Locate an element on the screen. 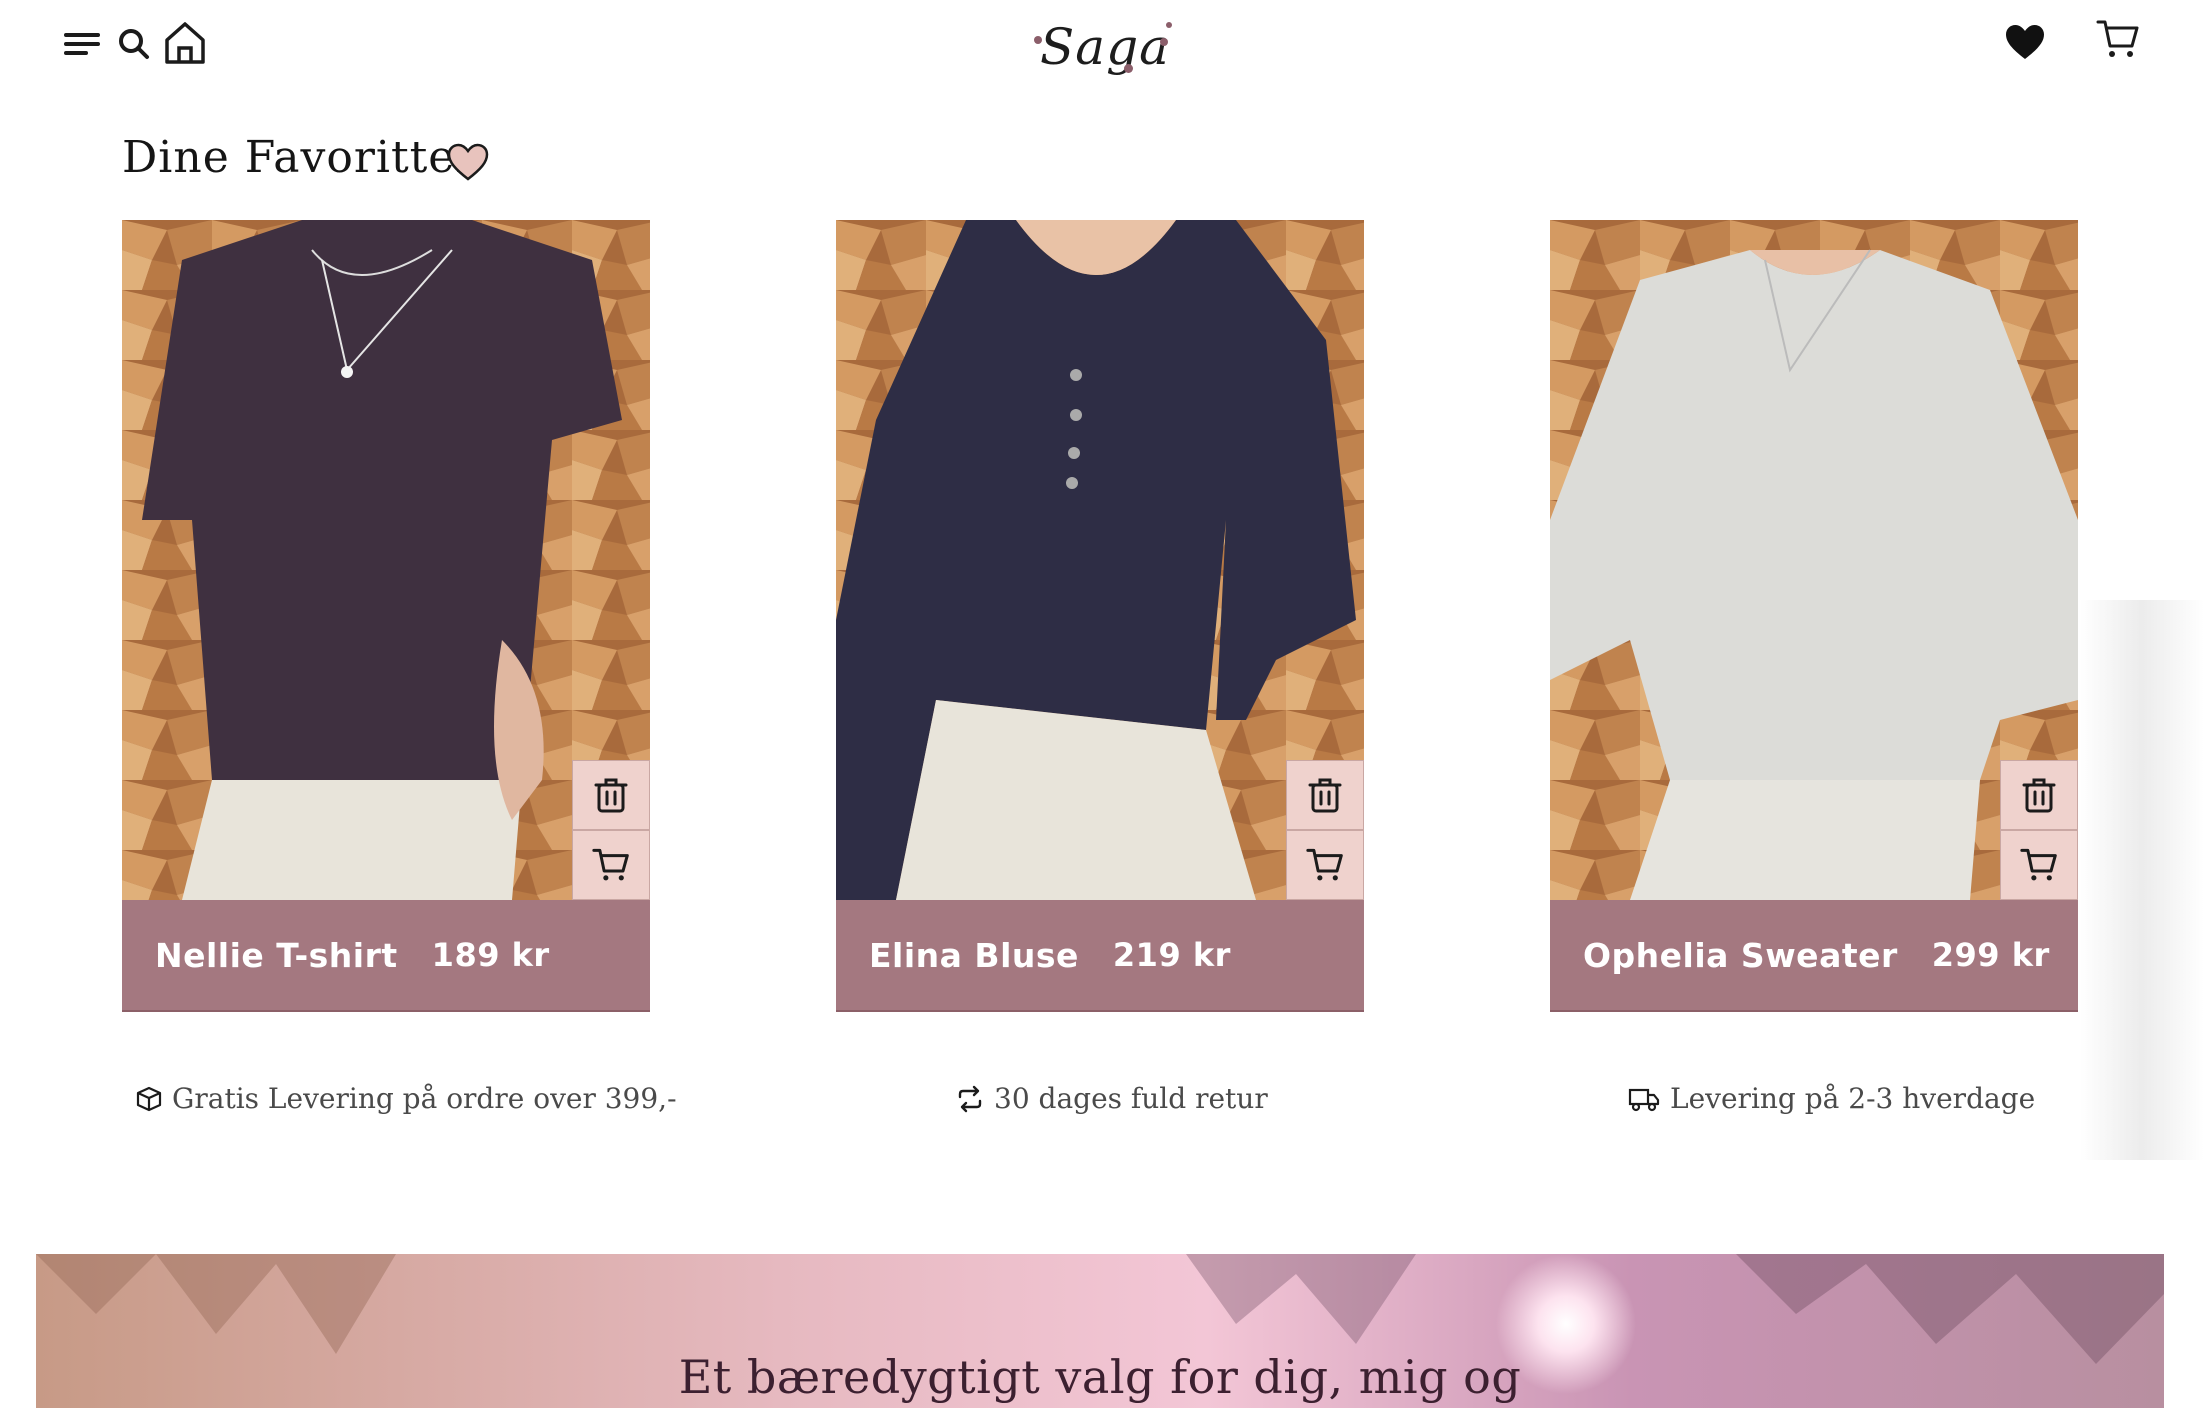  product-name: Ophelia Sweater is located at coordinates (1740, 955).